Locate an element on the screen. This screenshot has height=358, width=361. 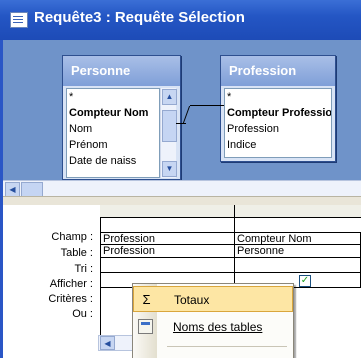
table-profession-title: Profession is located at coordinates (278, 71).